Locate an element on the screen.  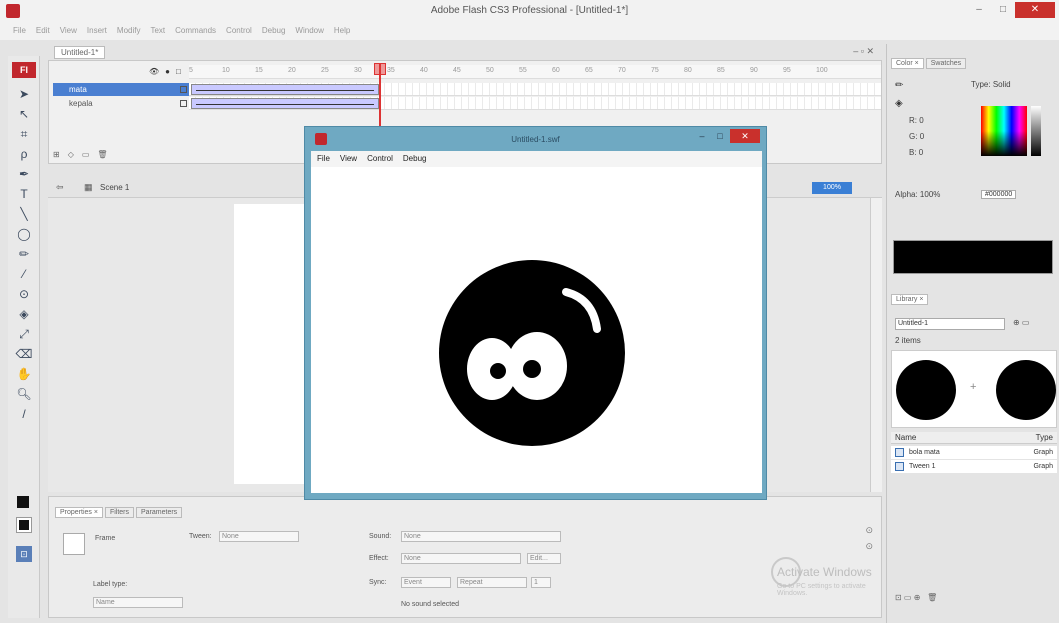
vertical-scrollbar is located at coordinates (876, 345).